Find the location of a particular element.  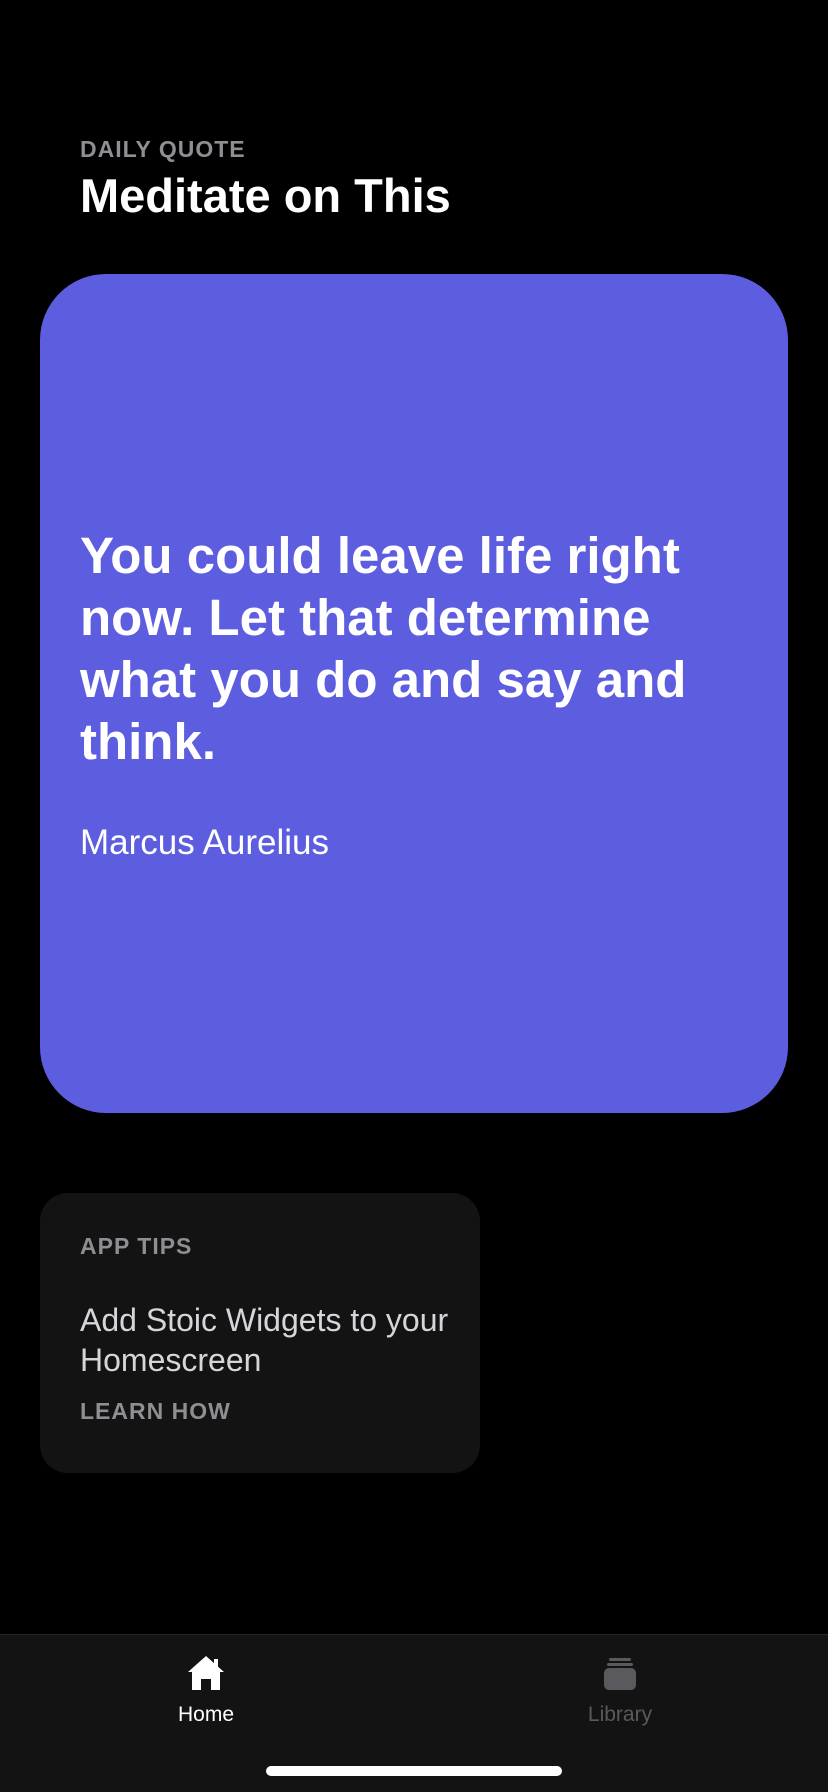

learn-how-link: LEARN HOW is located at coordinates (155, 1411).